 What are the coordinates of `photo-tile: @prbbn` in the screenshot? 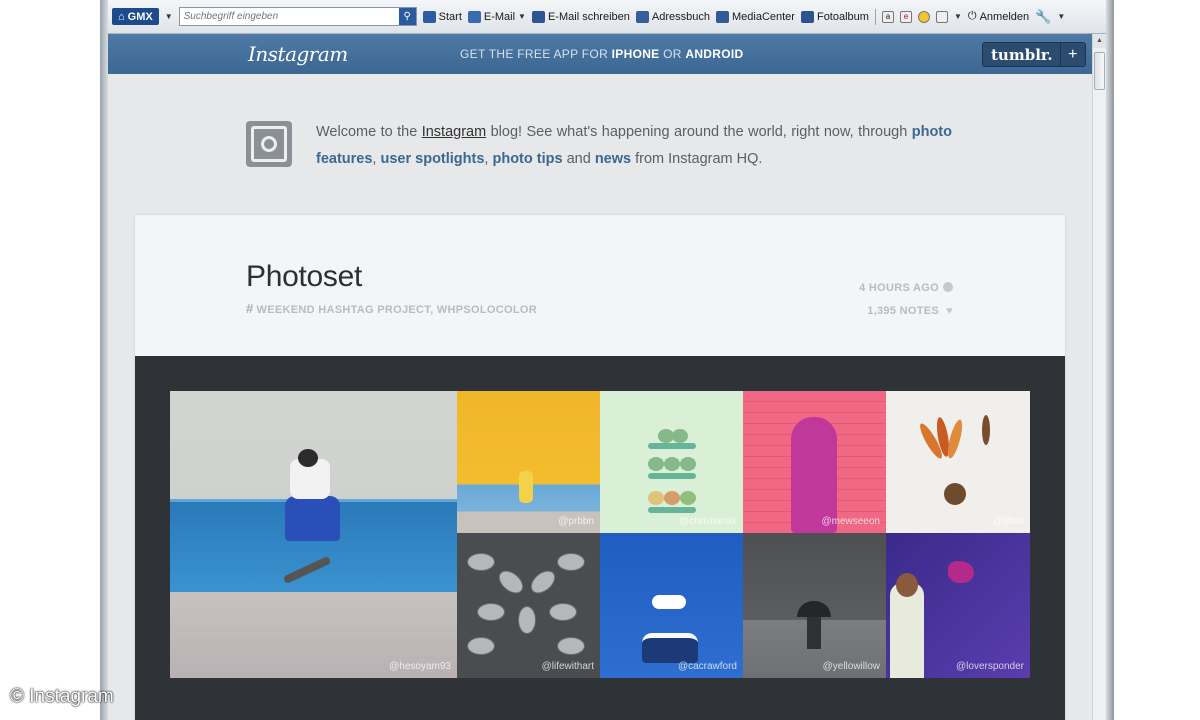 It's located at (528, 462).